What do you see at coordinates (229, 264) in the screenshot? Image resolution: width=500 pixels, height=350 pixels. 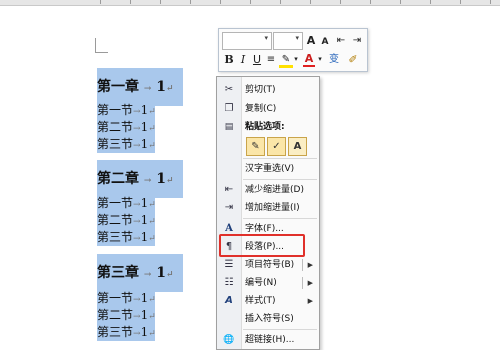 I see `bullets-icon: ☰` at bounding box center [229, 264].